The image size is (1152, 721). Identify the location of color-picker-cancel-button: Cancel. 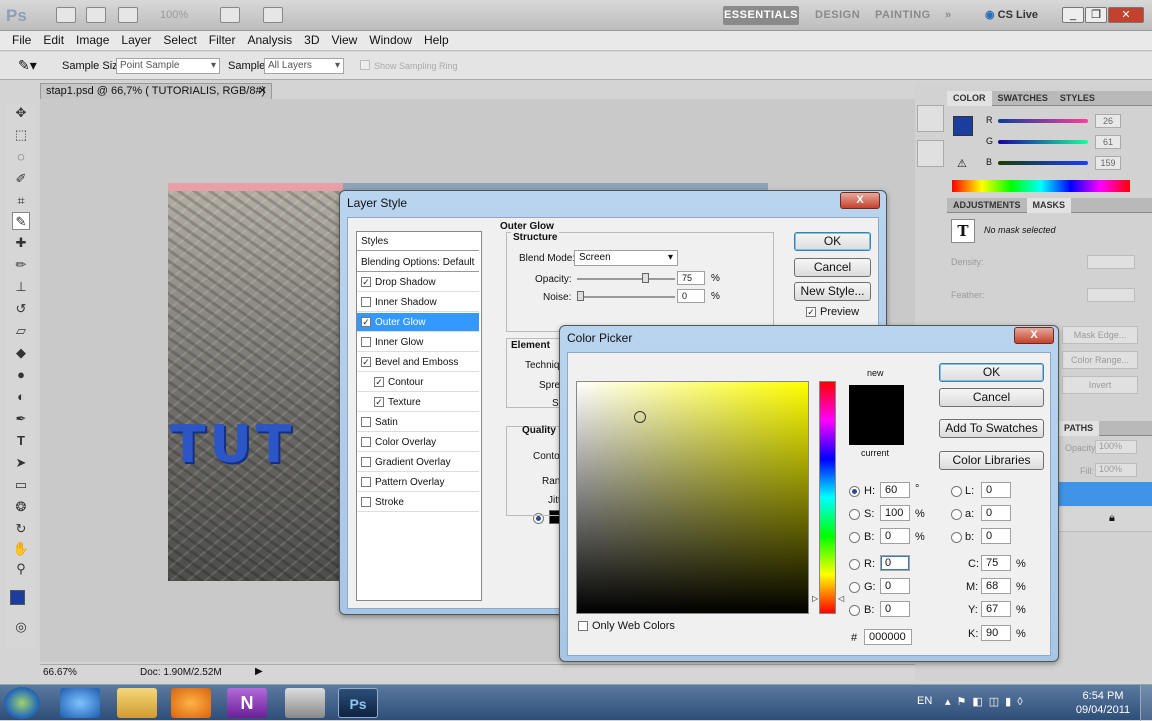
(991, 397).